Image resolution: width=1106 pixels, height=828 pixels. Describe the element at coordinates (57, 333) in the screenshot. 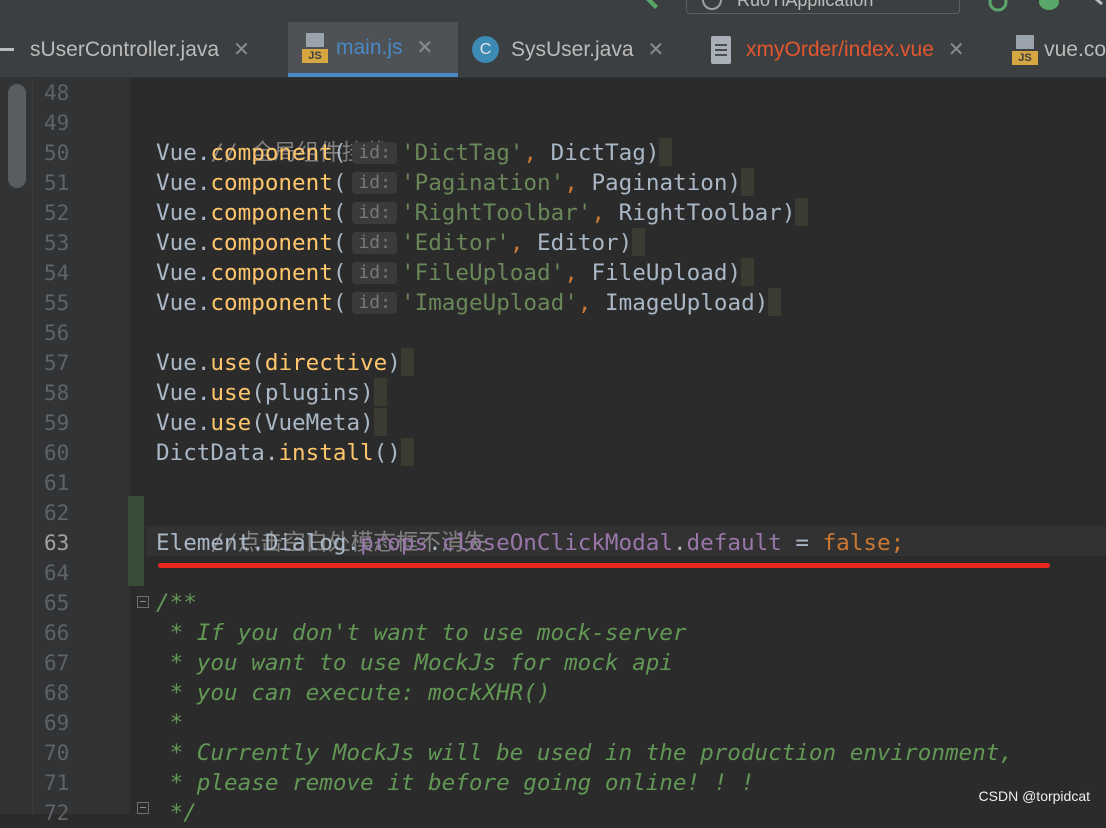

I see `line-number: 56` at that location.